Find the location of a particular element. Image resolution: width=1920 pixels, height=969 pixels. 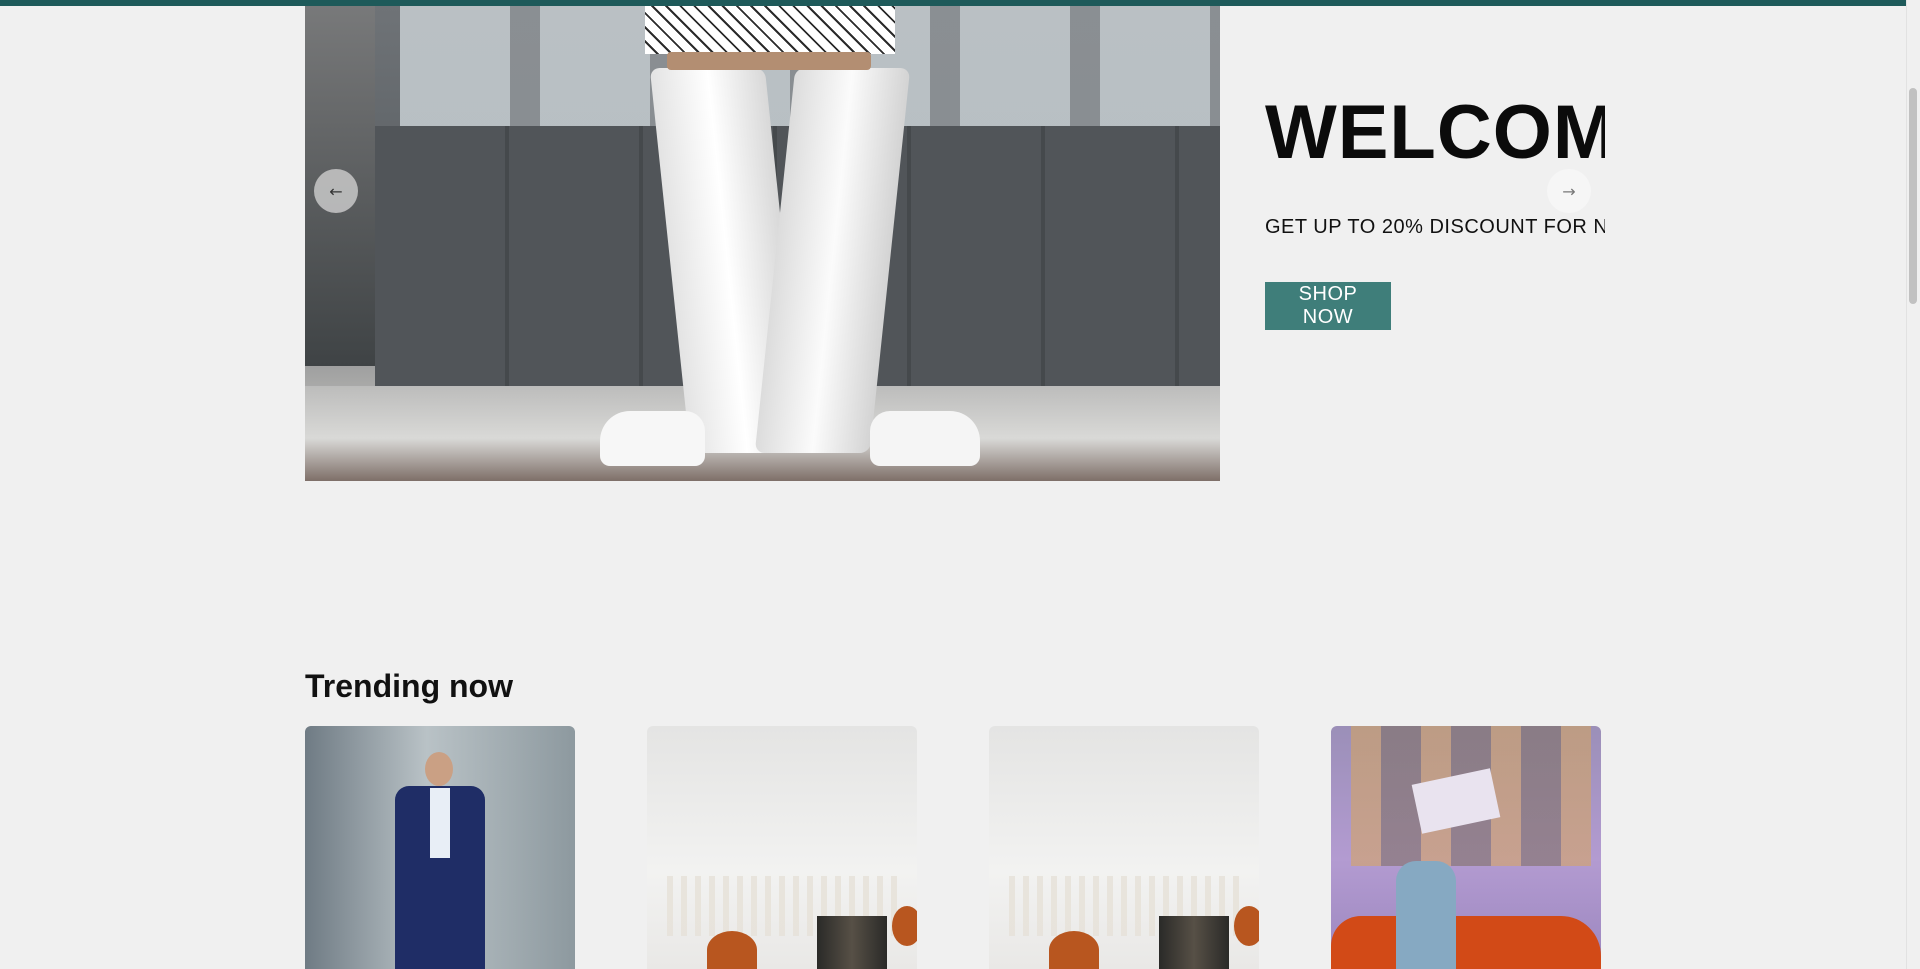

arrow-left-icon: ← is located at coordinates (336, 191).